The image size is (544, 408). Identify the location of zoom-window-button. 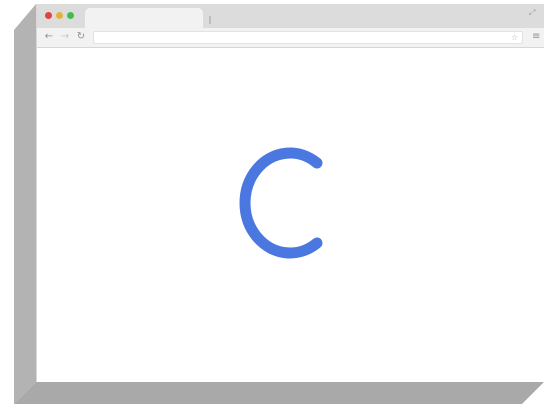
(70, 15).